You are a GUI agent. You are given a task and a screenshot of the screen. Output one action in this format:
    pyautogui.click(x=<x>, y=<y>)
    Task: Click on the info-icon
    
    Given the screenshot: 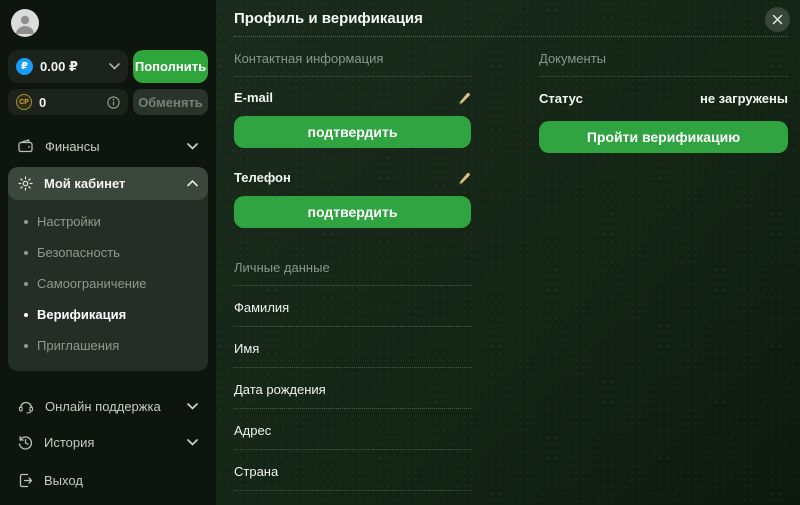 What is the action you would take?
    pyautogui.click(x=113, y=102)
    